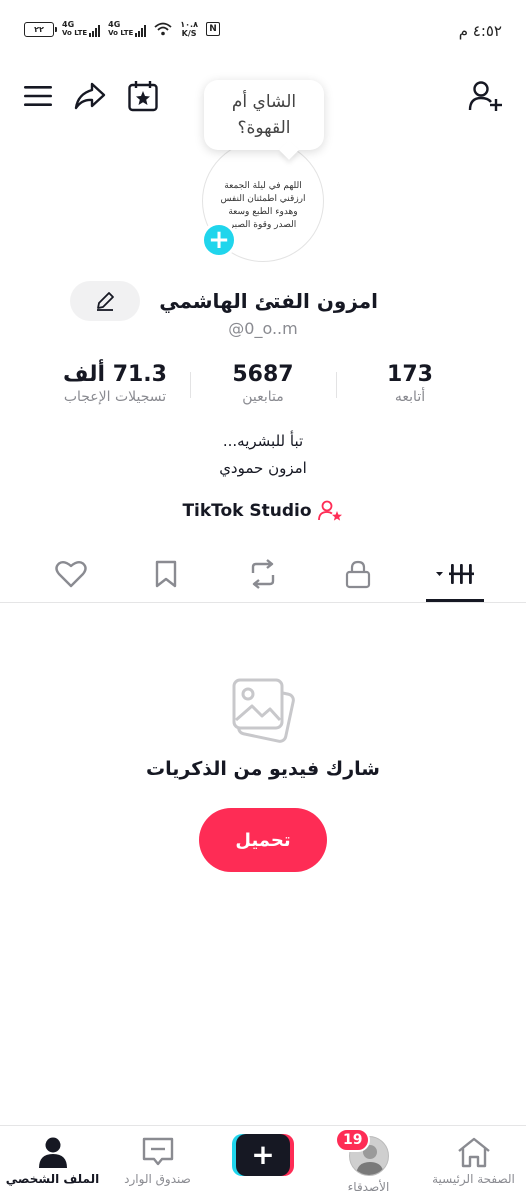 Image resolution: width=526 pixels, height=1198 pixels. What do you see at coordinates (455, 600) in the screenshot?
I see `active-tab-indicator` at bounding box center [455, 600].